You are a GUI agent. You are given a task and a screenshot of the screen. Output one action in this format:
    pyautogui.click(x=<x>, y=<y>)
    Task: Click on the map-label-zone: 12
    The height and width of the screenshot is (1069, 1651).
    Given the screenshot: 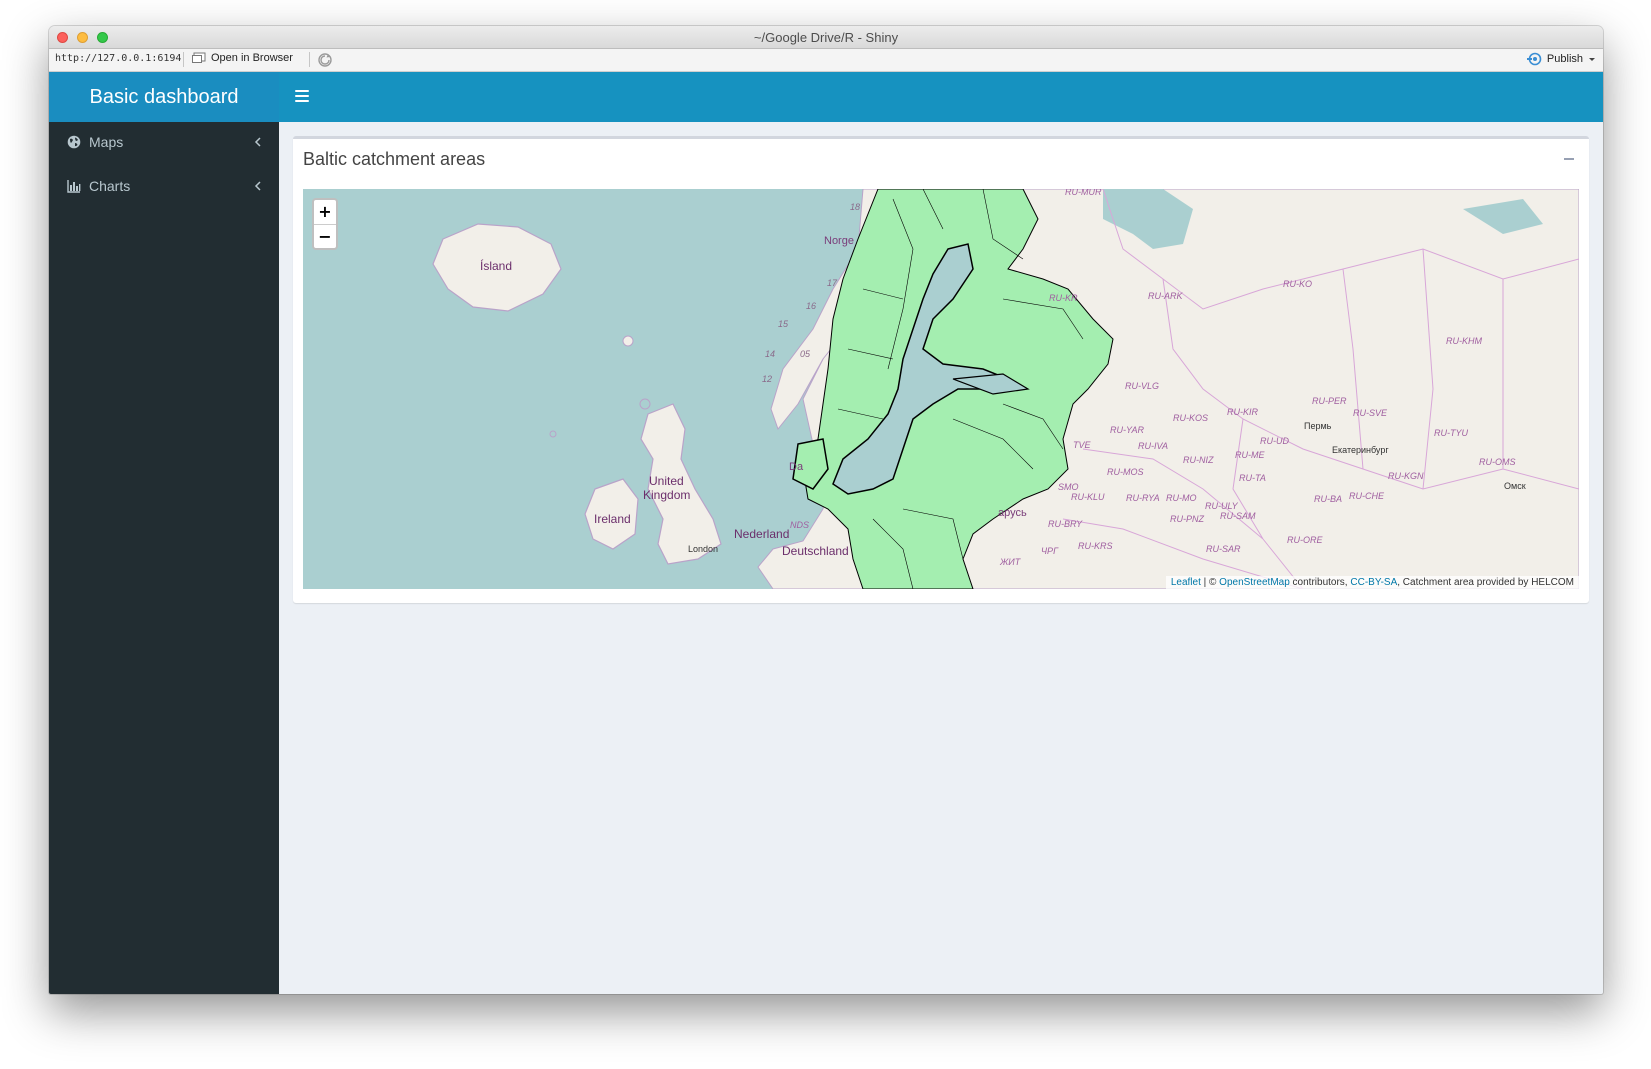 What is the action you would take?
    pyautogui.click(x=767, y=379)
    